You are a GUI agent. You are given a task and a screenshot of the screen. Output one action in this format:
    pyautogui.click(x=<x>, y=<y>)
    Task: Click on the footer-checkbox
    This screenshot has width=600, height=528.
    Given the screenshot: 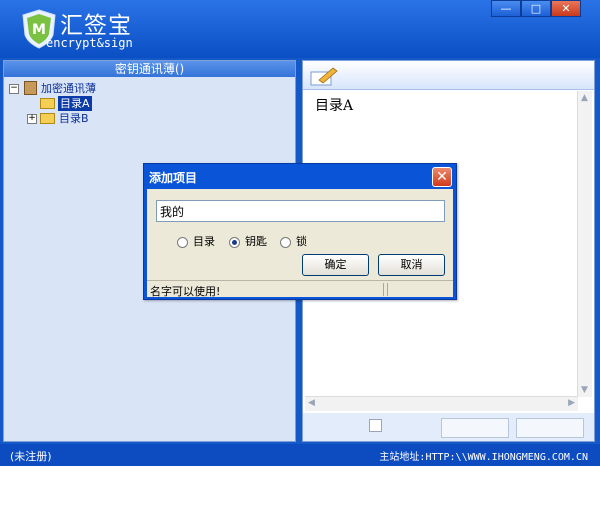 What is the action you would take?
    pyautogui.click(x=375, y=425)
    